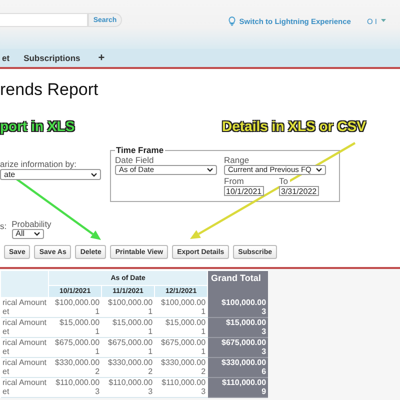 This screenshot has height=400, width=400. What do you see at coordinates (50, 174) in the screenshot?
I see `summarize-select: ate` at bounding box center [50, 174].